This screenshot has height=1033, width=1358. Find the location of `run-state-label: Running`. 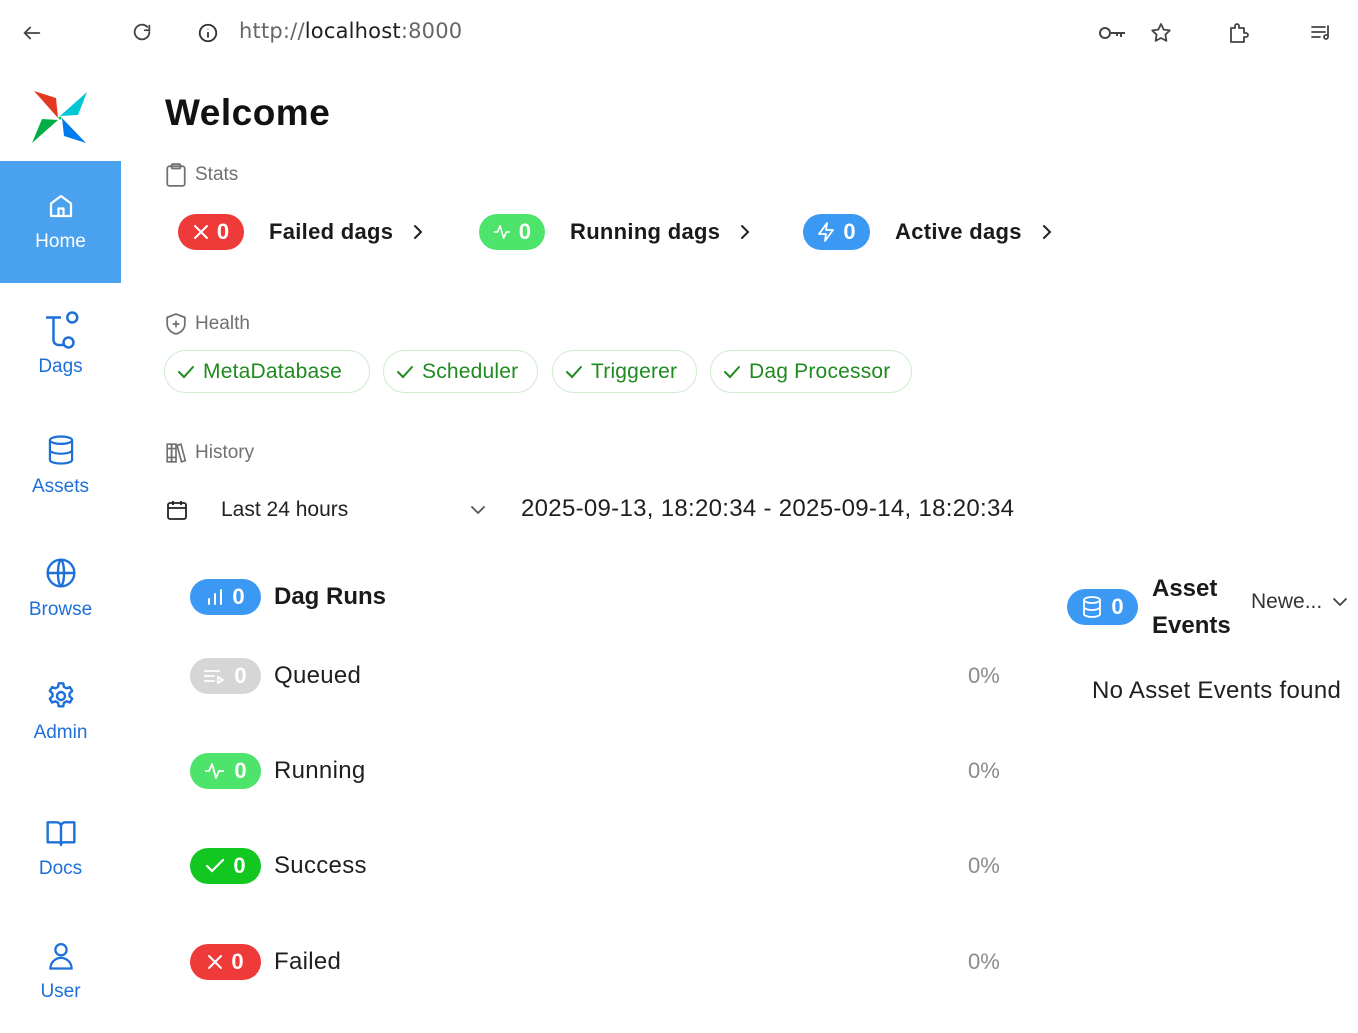

run-state-label: Running is located at coordinates (320, 770).